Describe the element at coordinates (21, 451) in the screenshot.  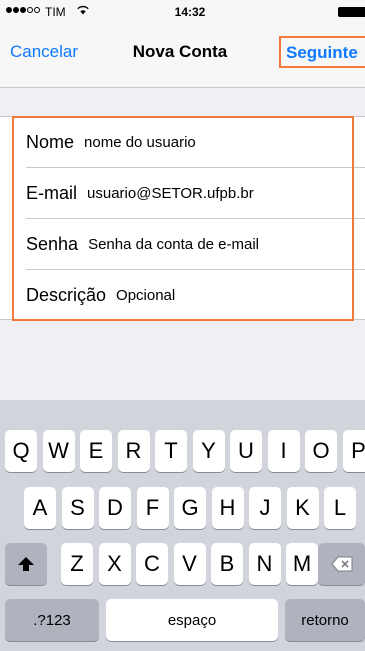
I see `key-q: Q` at that location.